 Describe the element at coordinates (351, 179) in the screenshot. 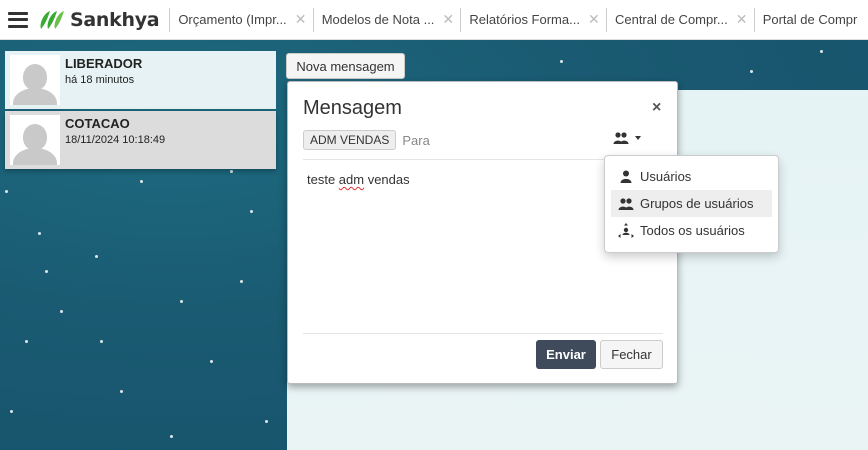

I see `misspelled-word: adm` at that location.